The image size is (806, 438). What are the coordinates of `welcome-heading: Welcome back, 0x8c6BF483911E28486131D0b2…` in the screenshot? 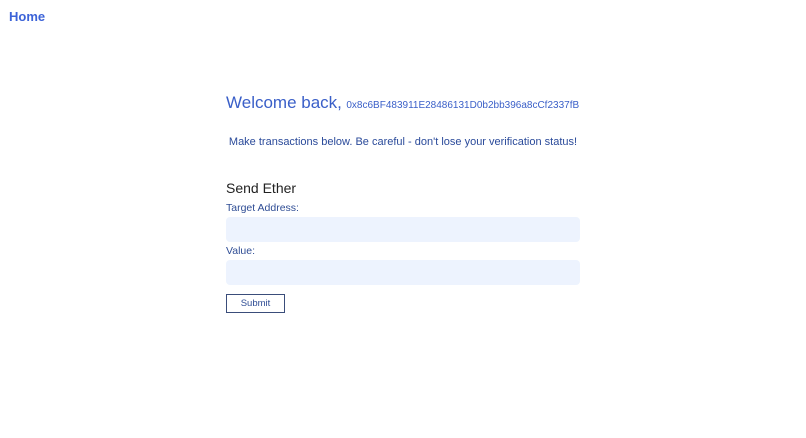 It's located at (403, 103).